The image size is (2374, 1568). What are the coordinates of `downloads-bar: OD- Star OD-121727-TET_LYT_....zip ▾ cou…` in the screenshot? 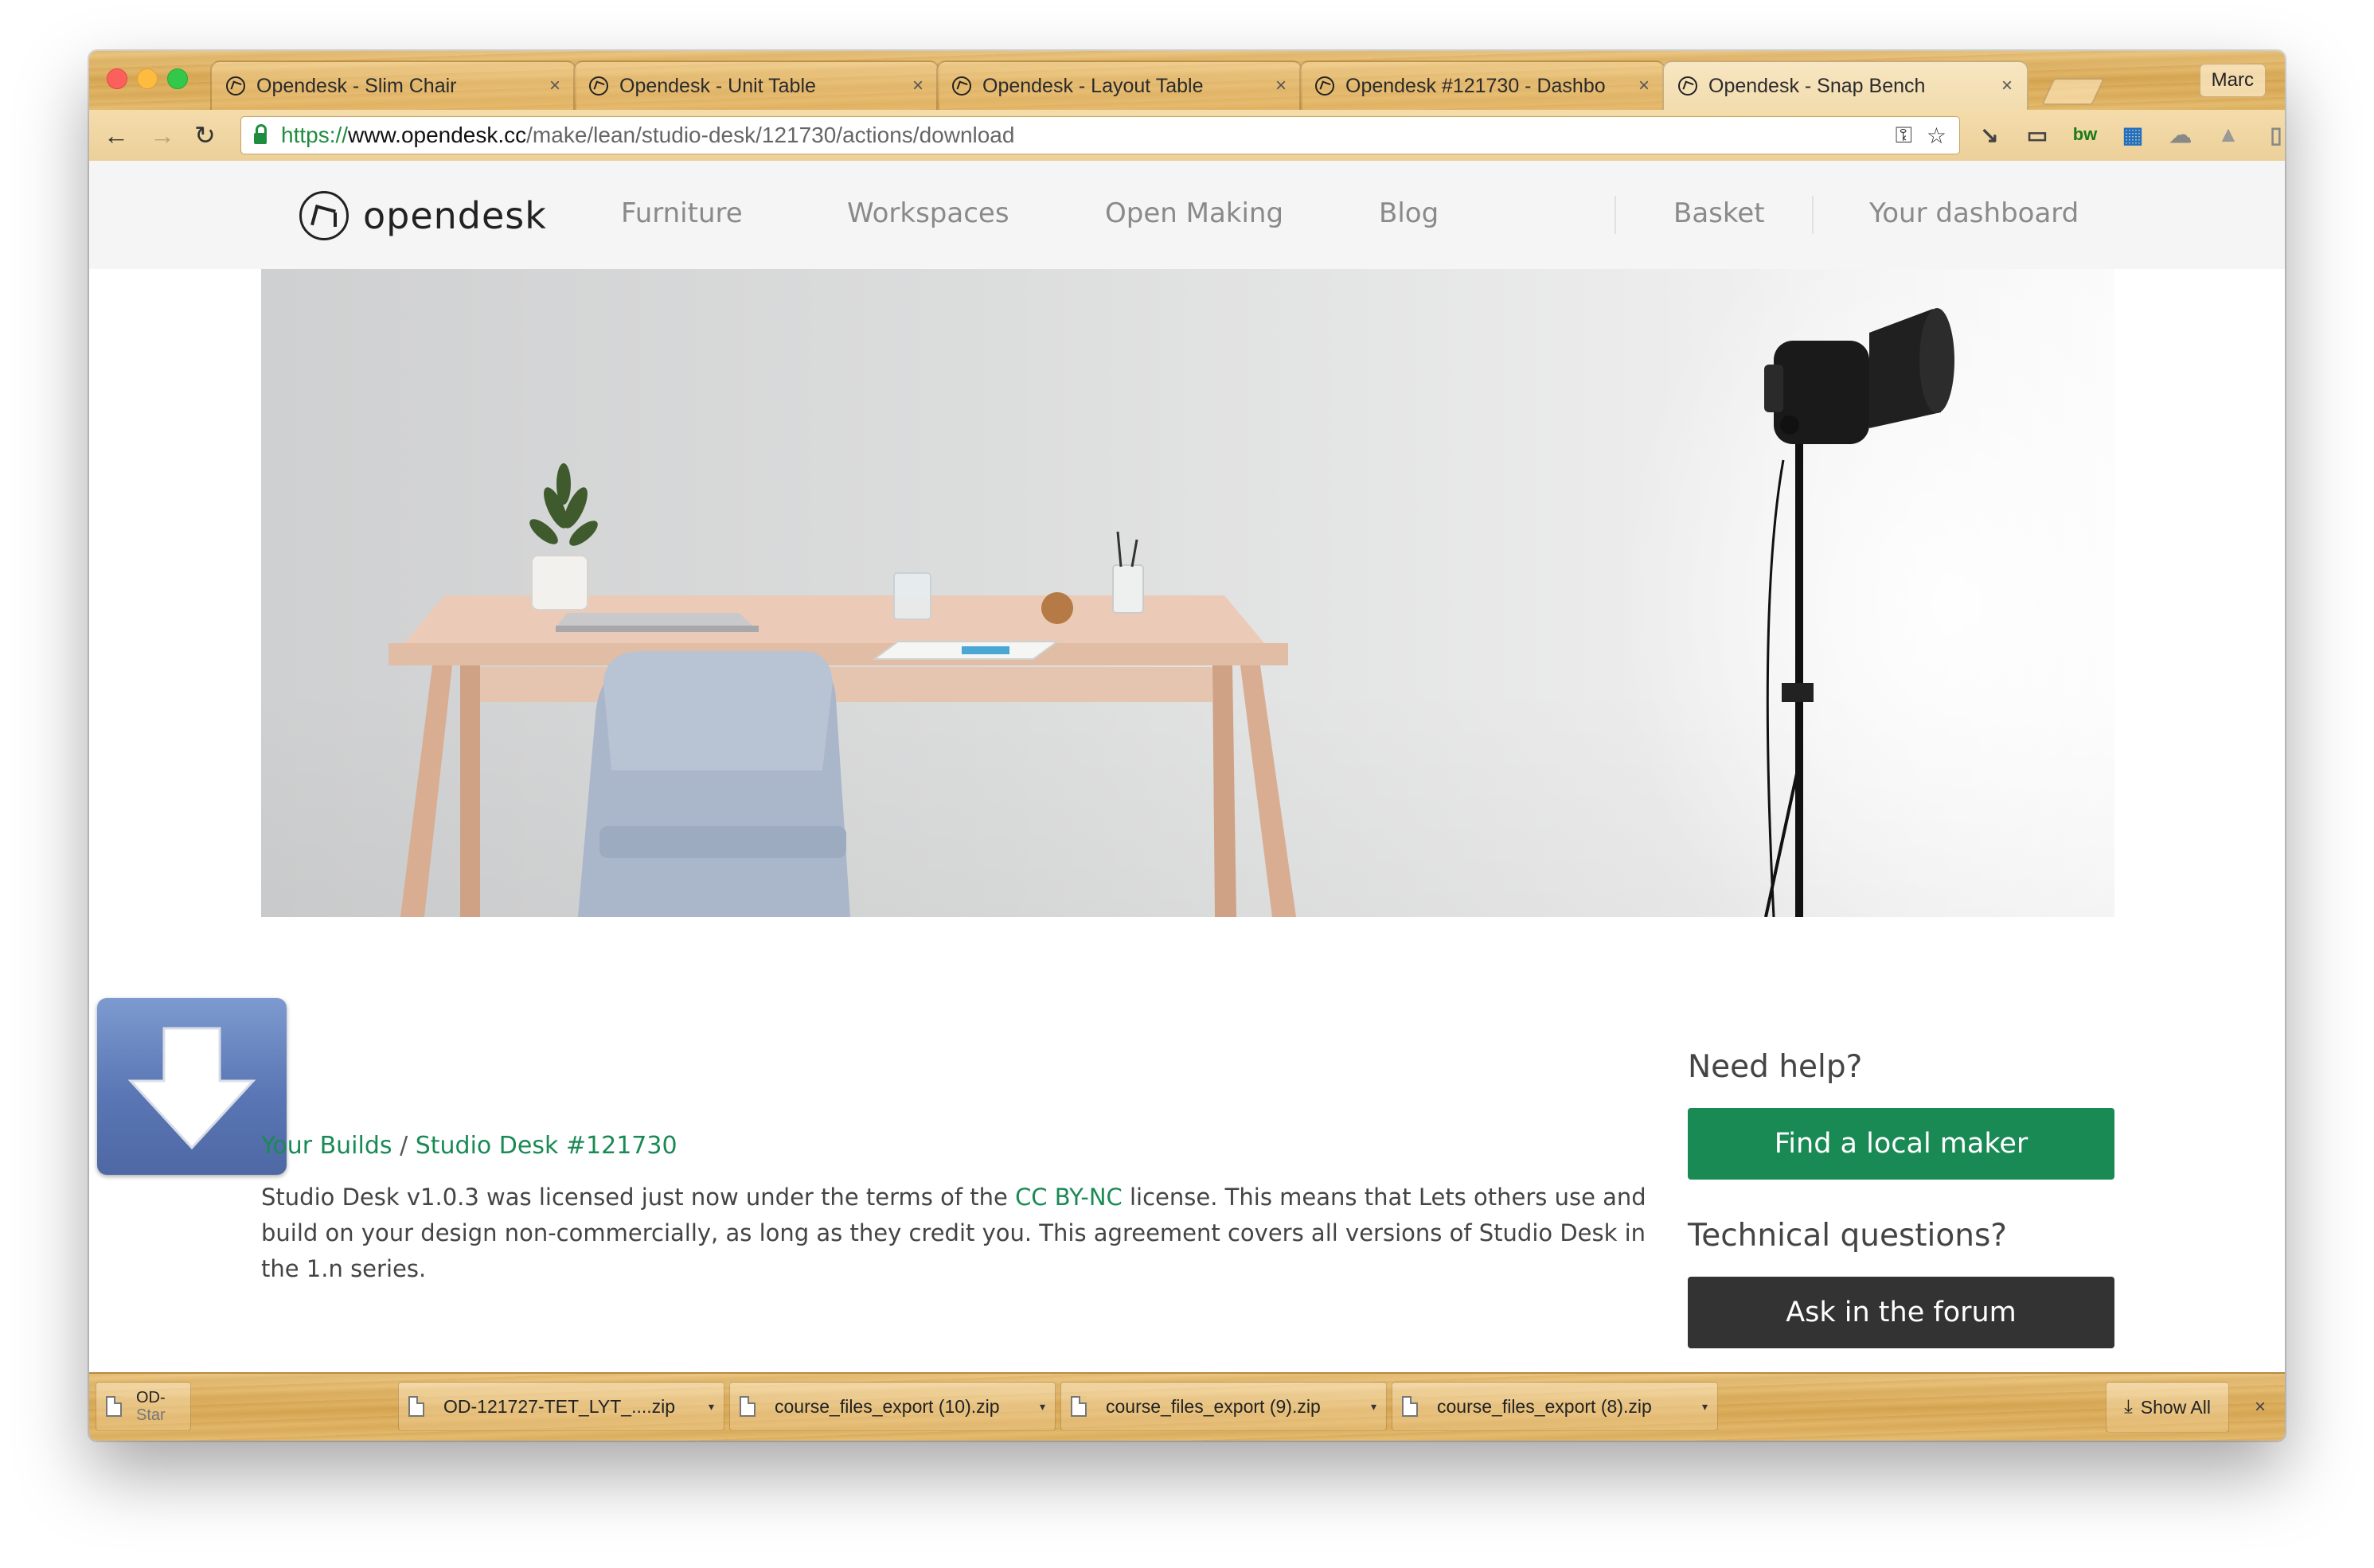 It's located at (1187, 1407).